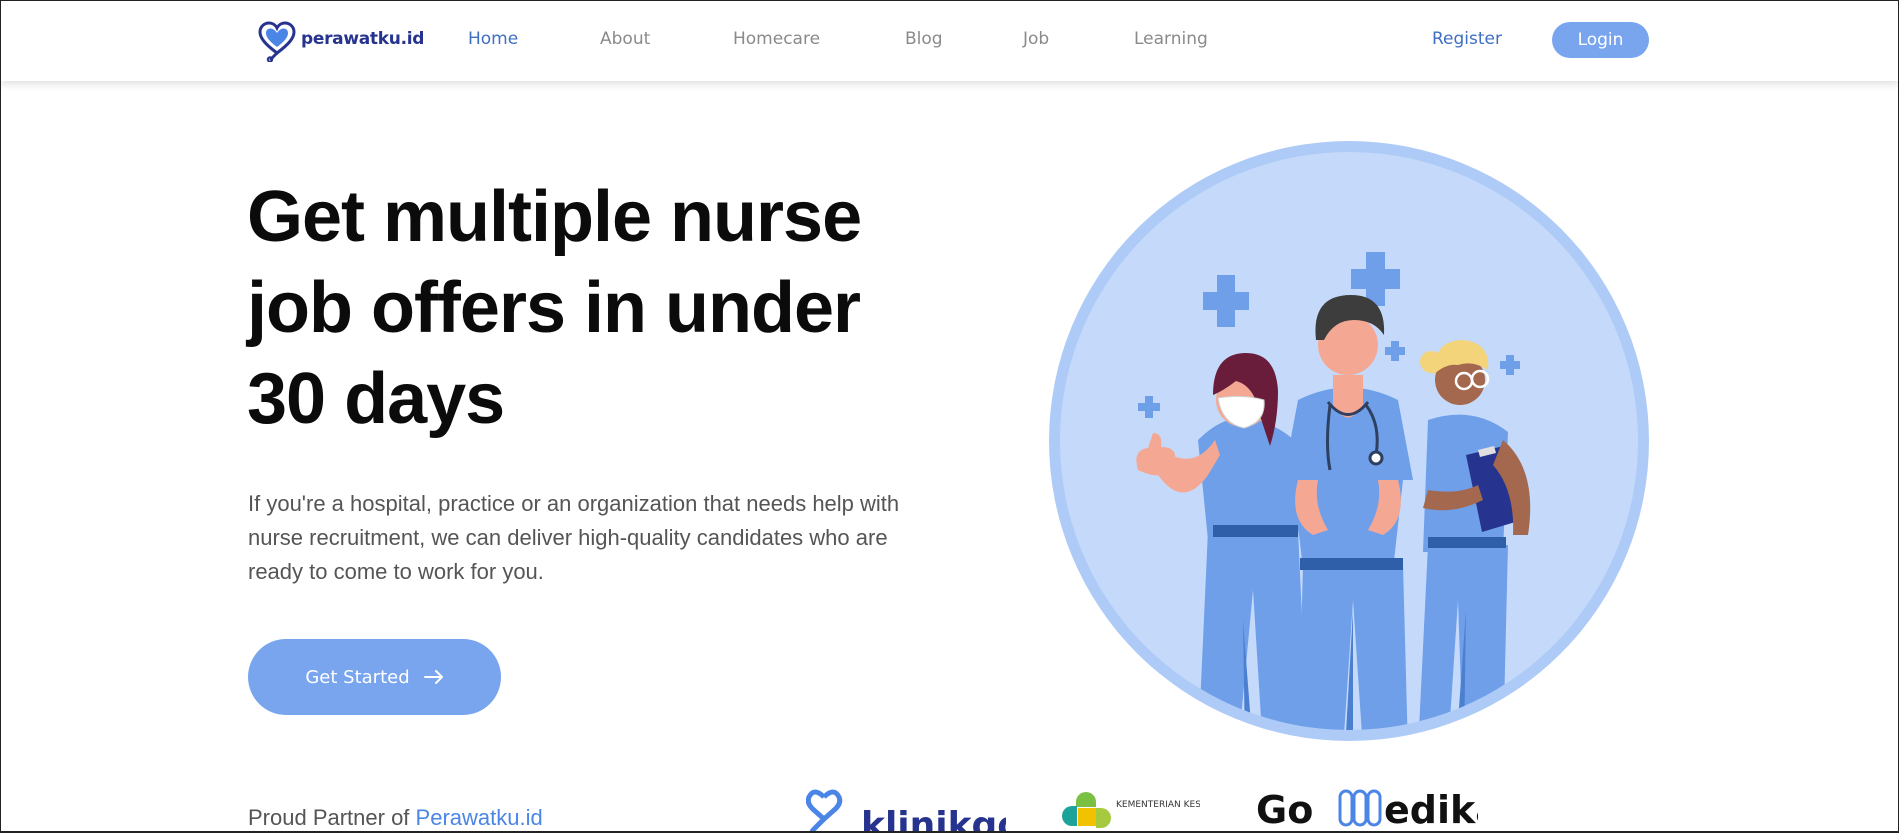 This screenshot has height=833, width=1899. I want to click on kemenkes-logo: KEMENTERIAN KESEHATAN REPUBLIK, so click(1131, 810).